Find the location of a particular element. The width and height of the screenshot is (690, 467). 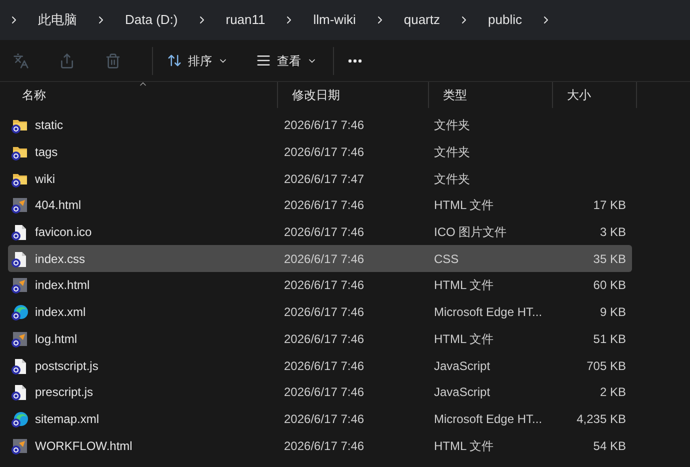

breadcrumb-item: quartz is located at coordinates (422, 20).